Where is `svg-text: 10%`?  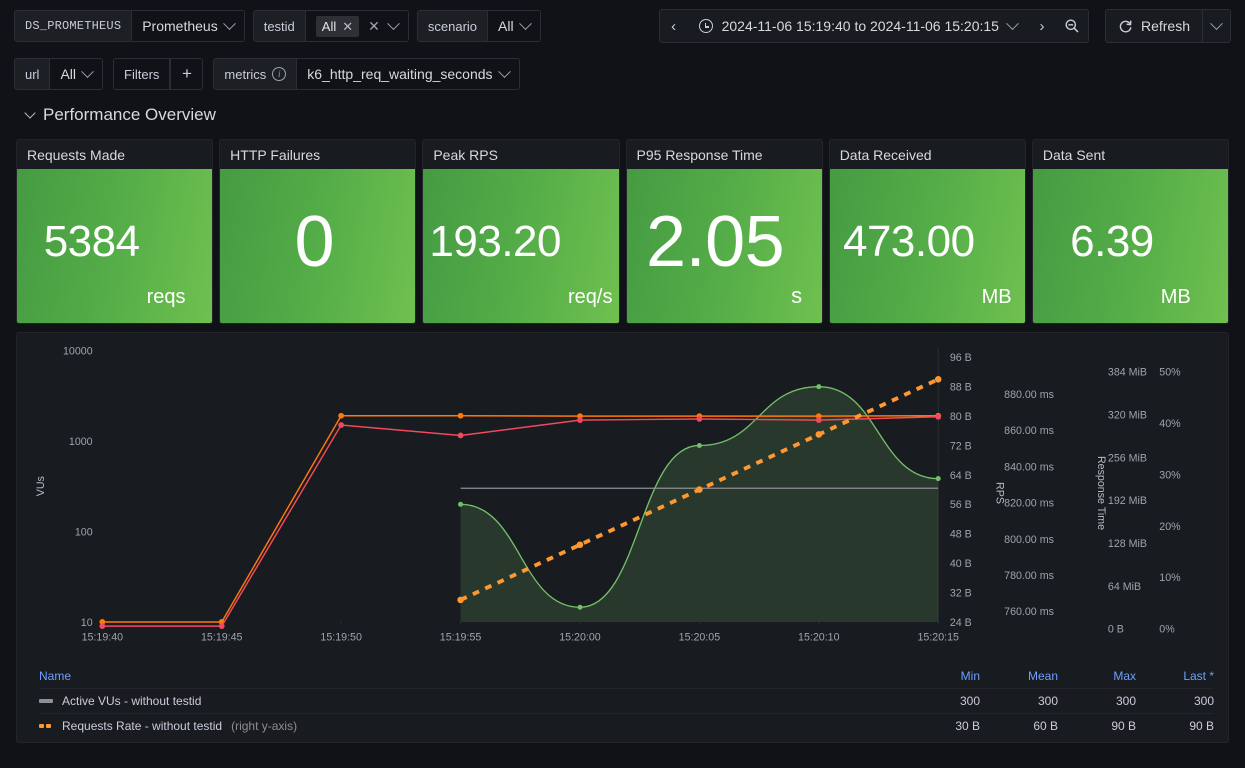 svg-text: 10% is located at coordinates (1170, 578).